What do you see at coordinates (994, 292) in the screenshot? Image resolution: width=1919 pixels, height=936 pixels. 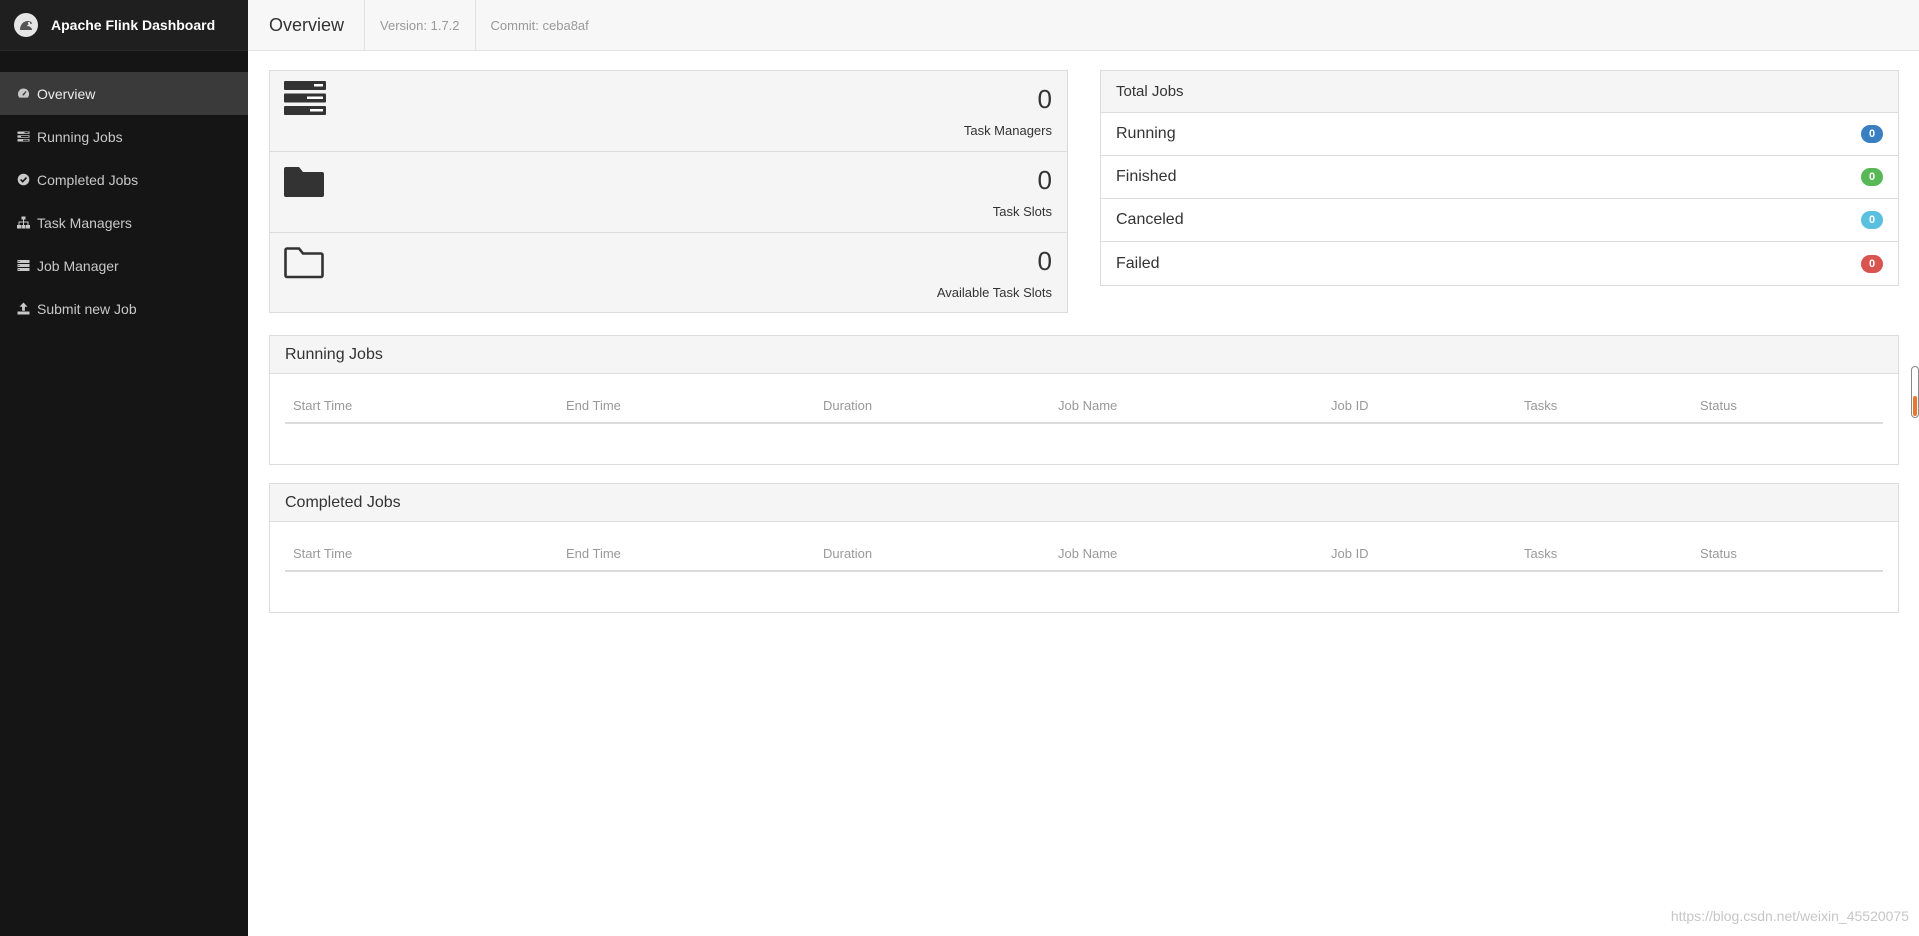 I see `available-task-slots-label: Available Task Slots` at bounding box center [994, 292].